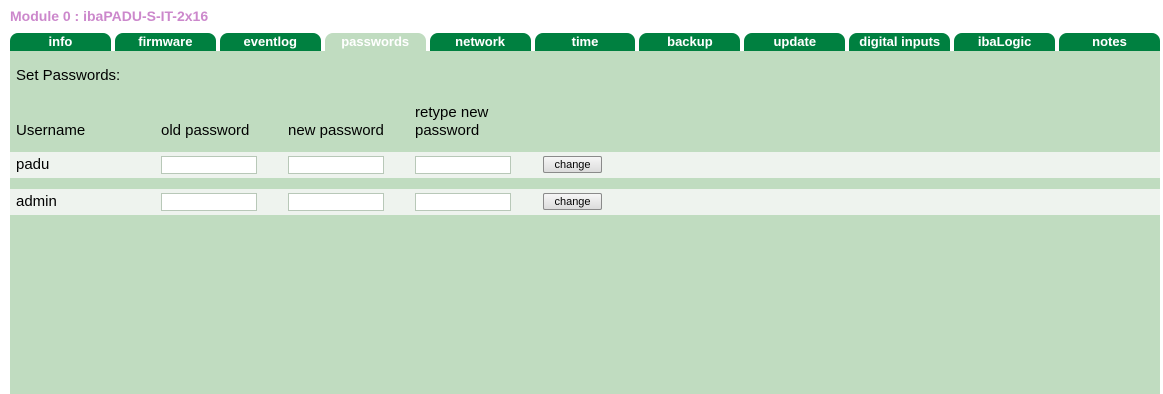  I want to click on column-header-retype-password: retype new password, so click(451, 122).